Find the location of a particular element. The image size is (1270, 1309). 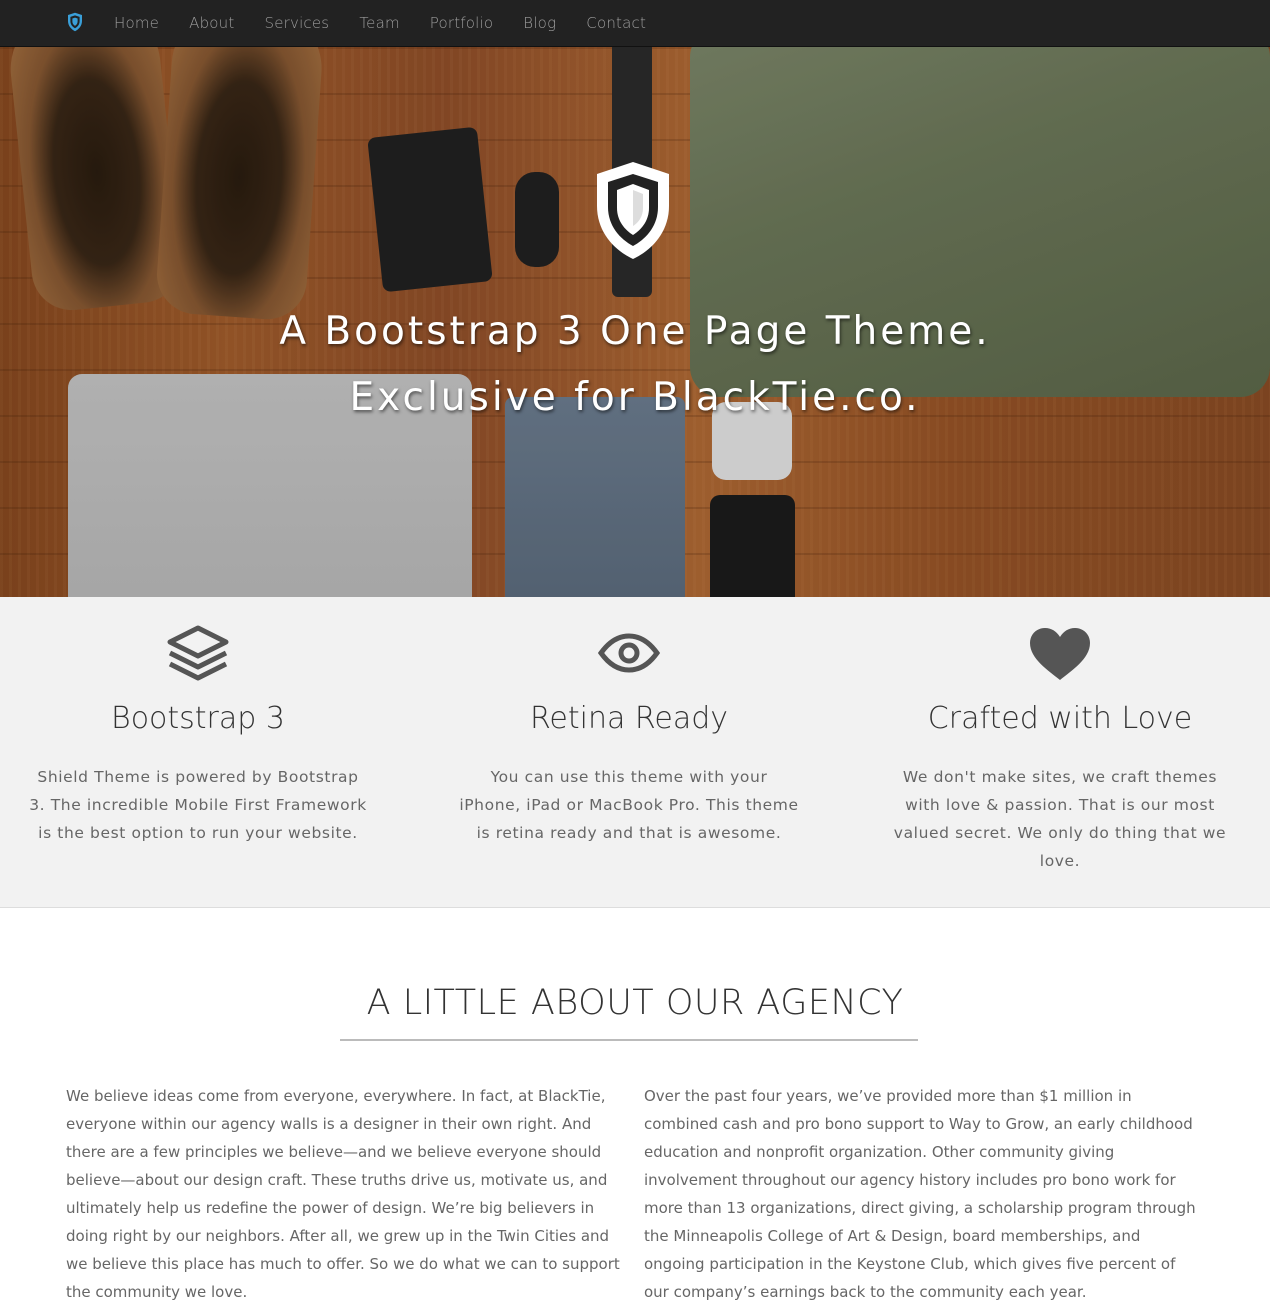

hero-title-line1: A Bootstrap 3 One Page Theme. is located at coordinates (635, 331).